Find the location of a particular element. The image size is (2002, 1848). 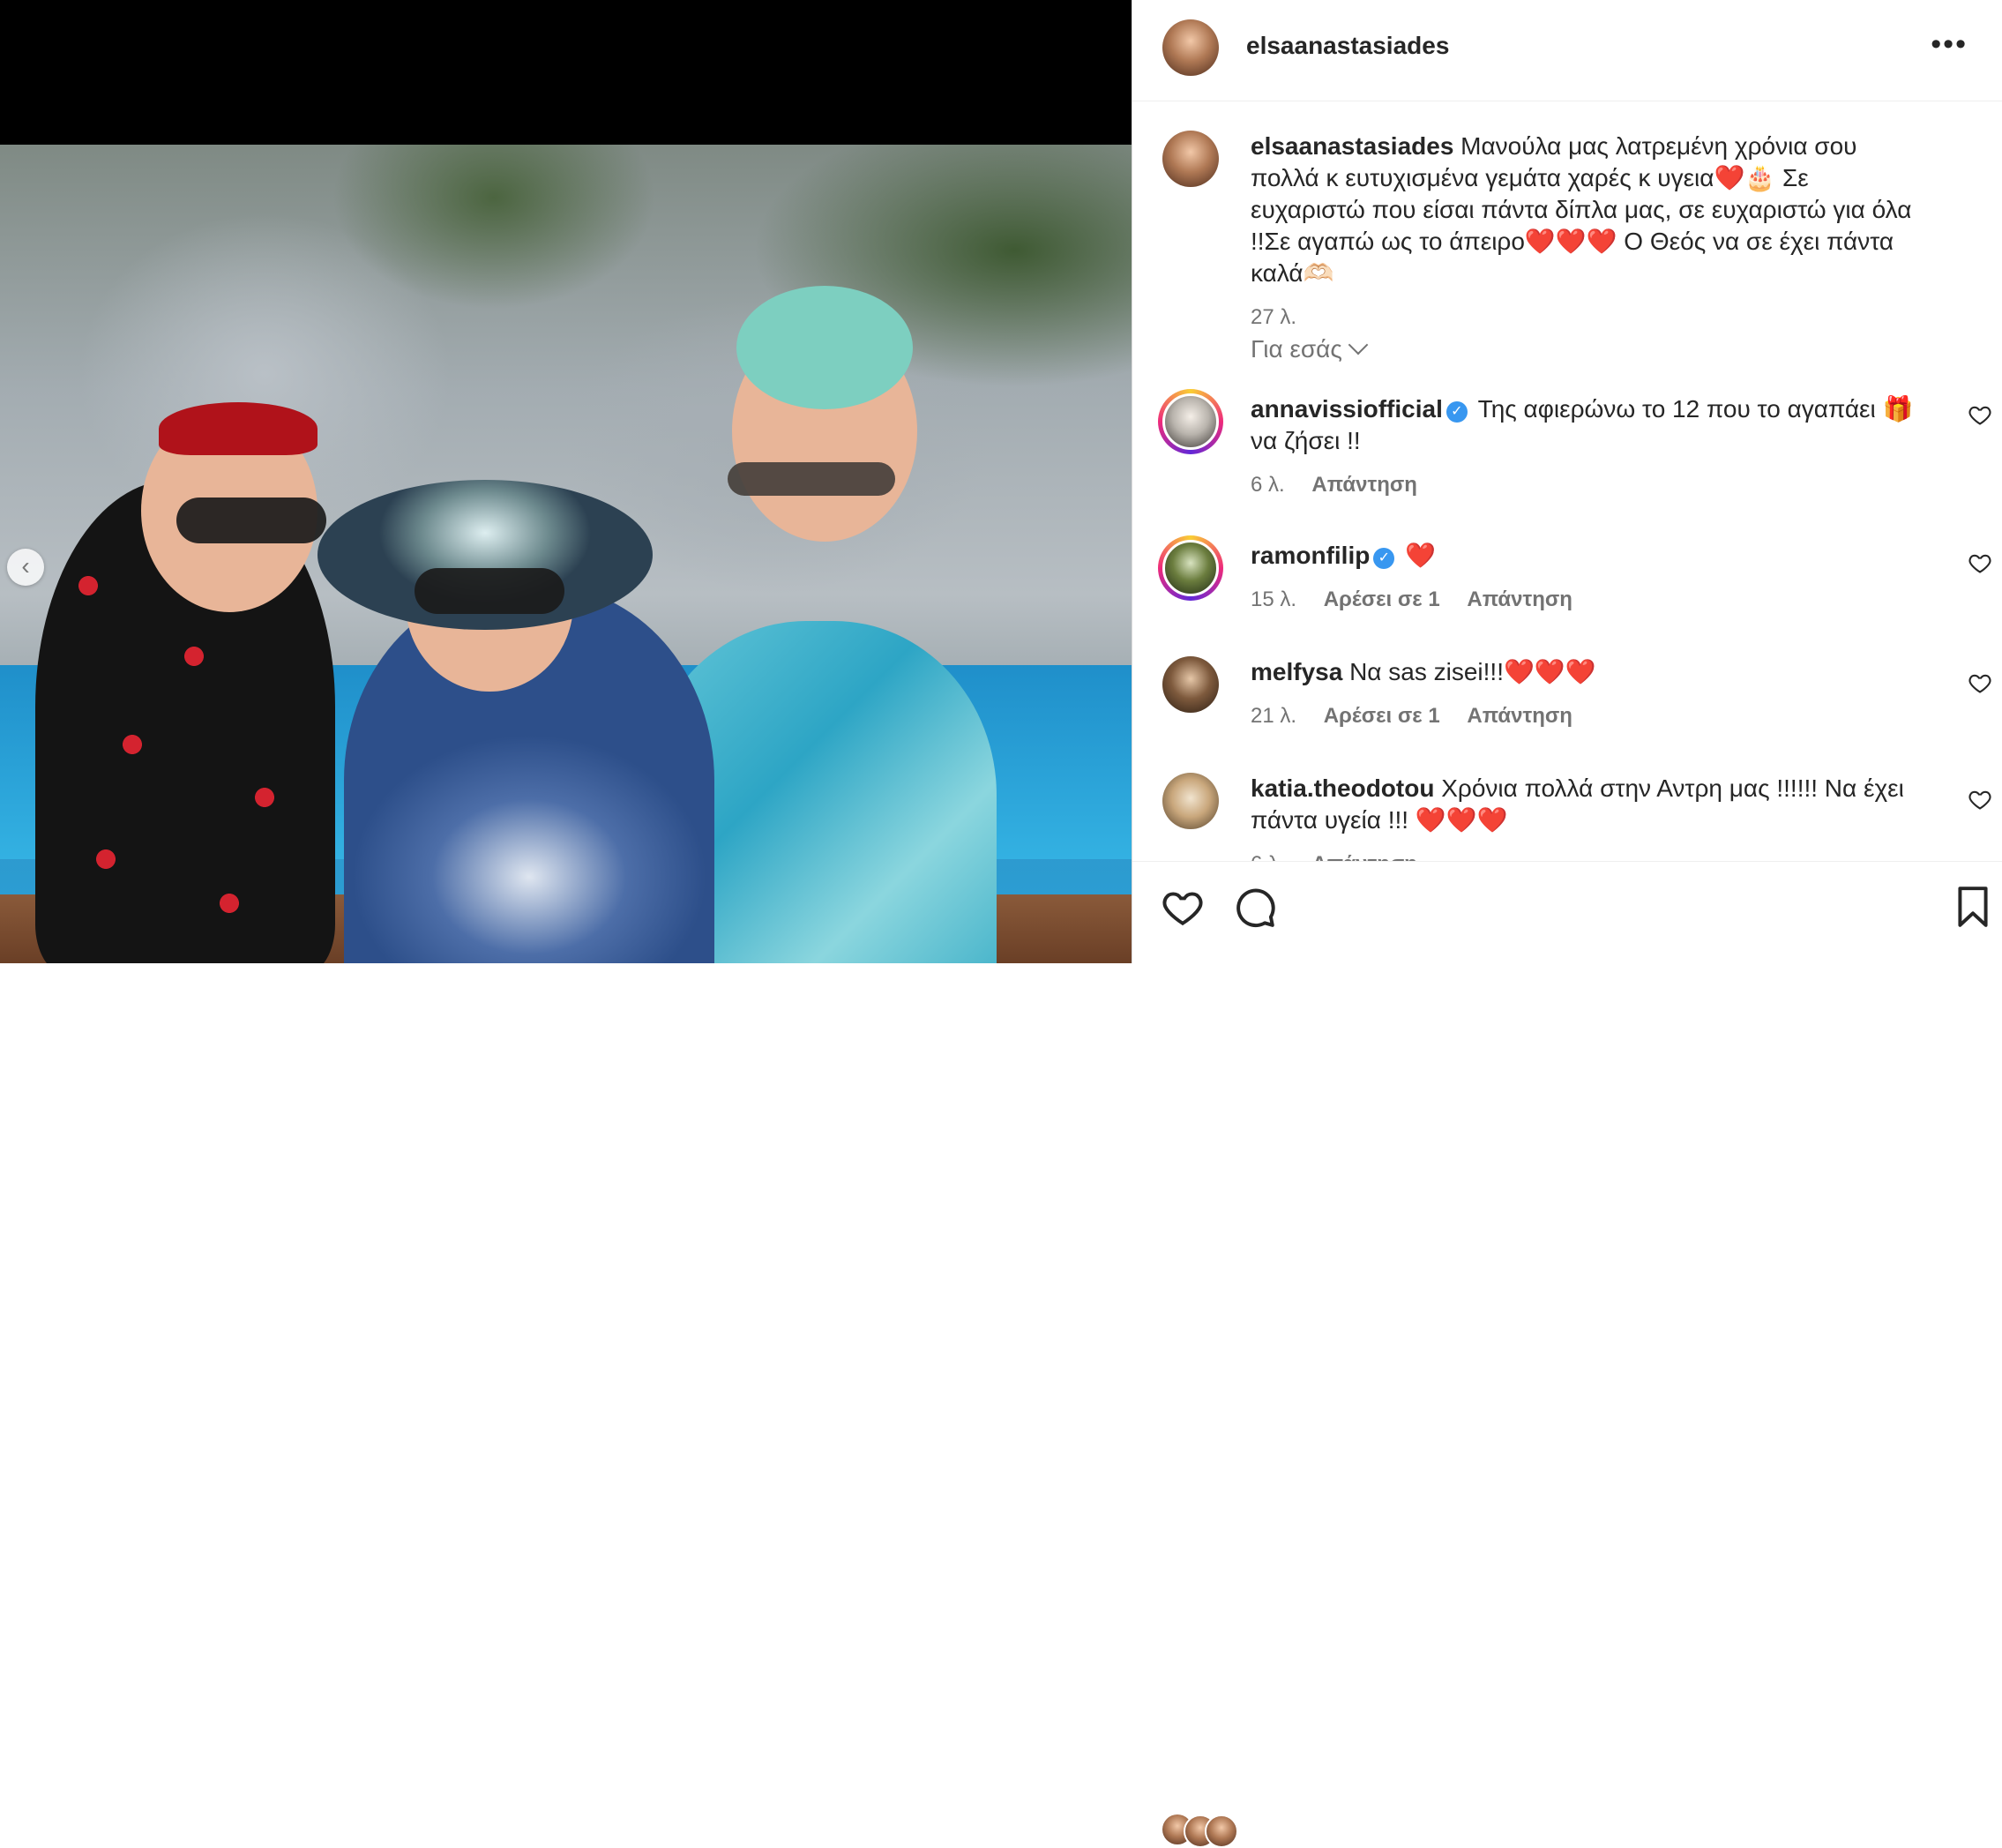

comment-username: ramonfilip is located at coordinates (1310, 555).